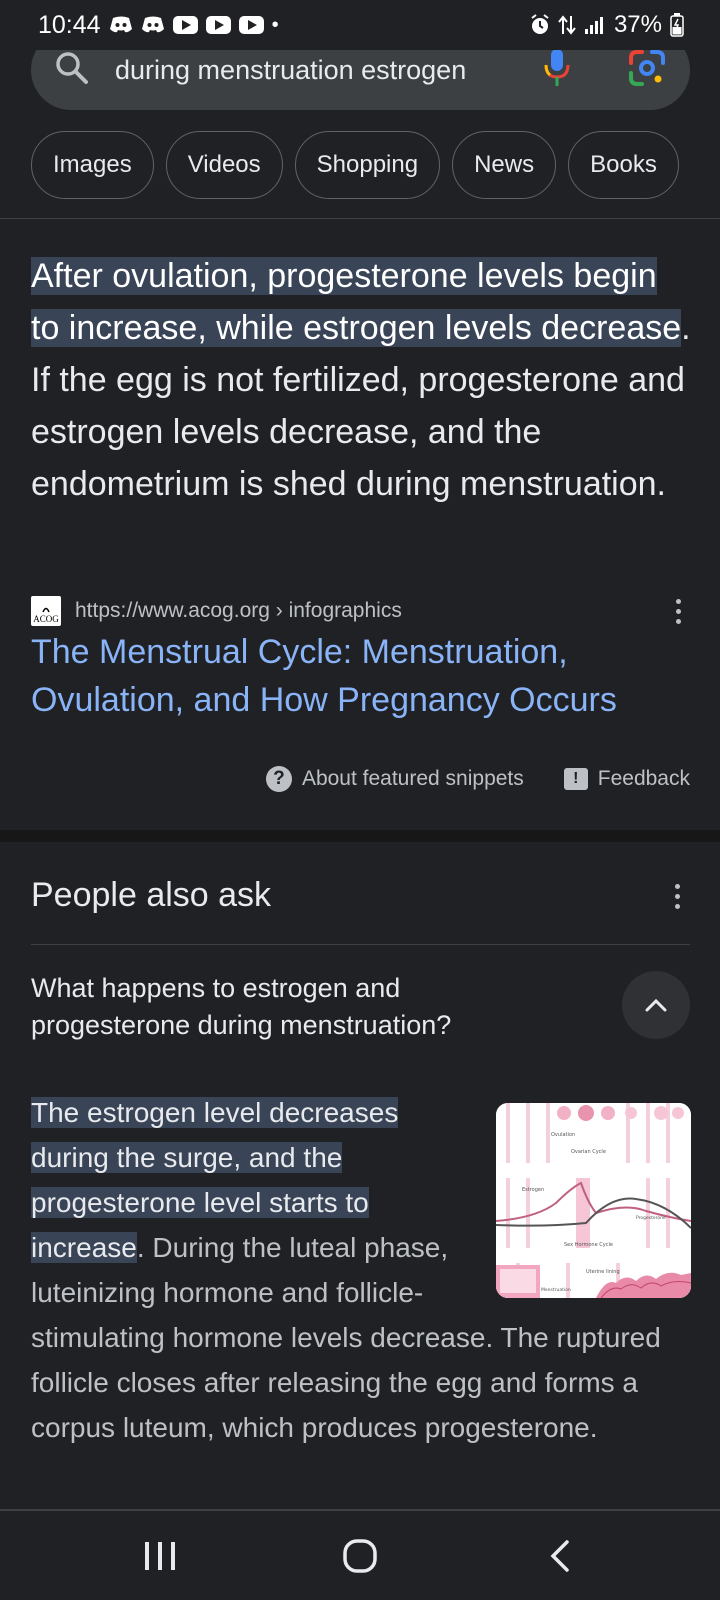 The height and width of the screenshot is (1600, 720). Describe the element at coordinates (224, 165) in the screenshot. I see `chip-videos: Videos` at that location.